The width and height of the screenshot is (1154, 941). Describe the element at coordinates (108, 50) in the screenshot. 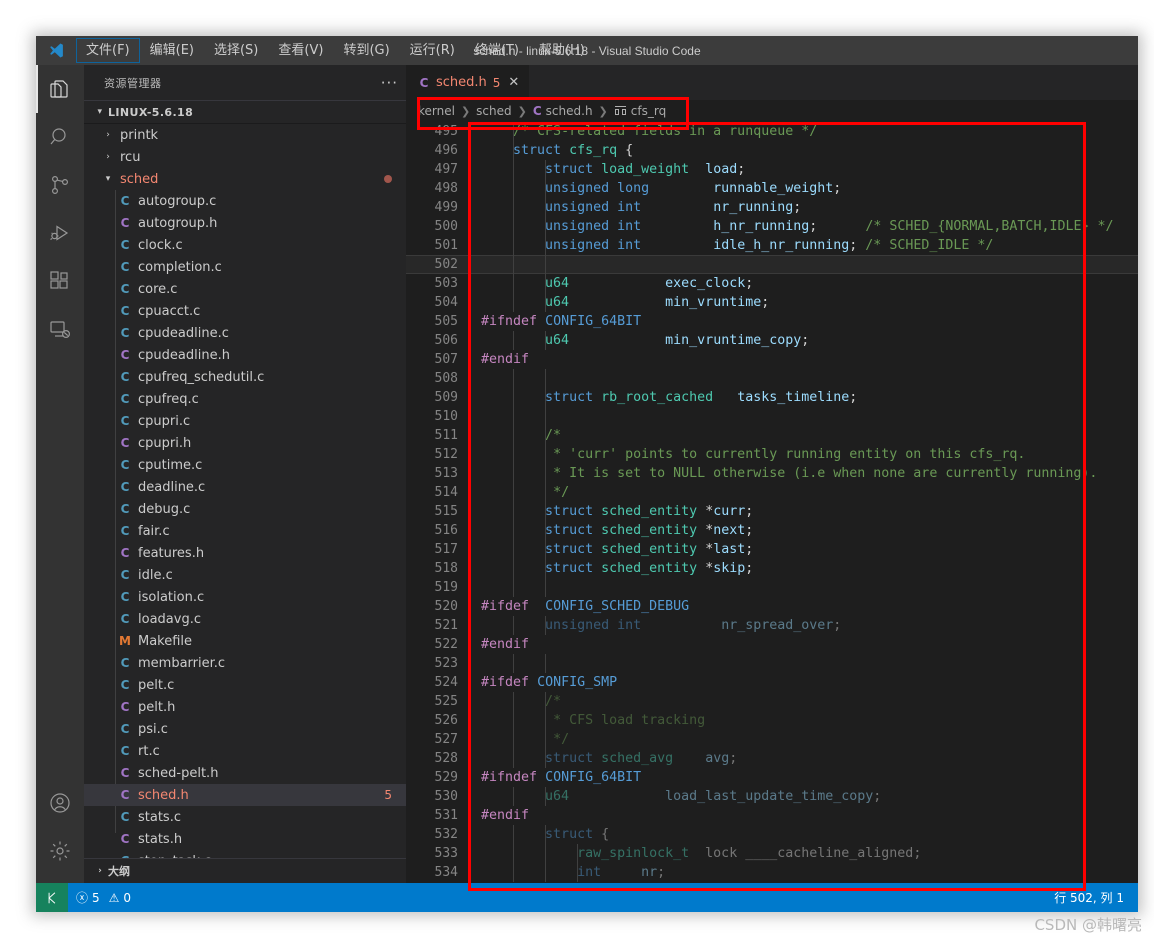

I see `menu-item-file: 文件(F)` at that location.